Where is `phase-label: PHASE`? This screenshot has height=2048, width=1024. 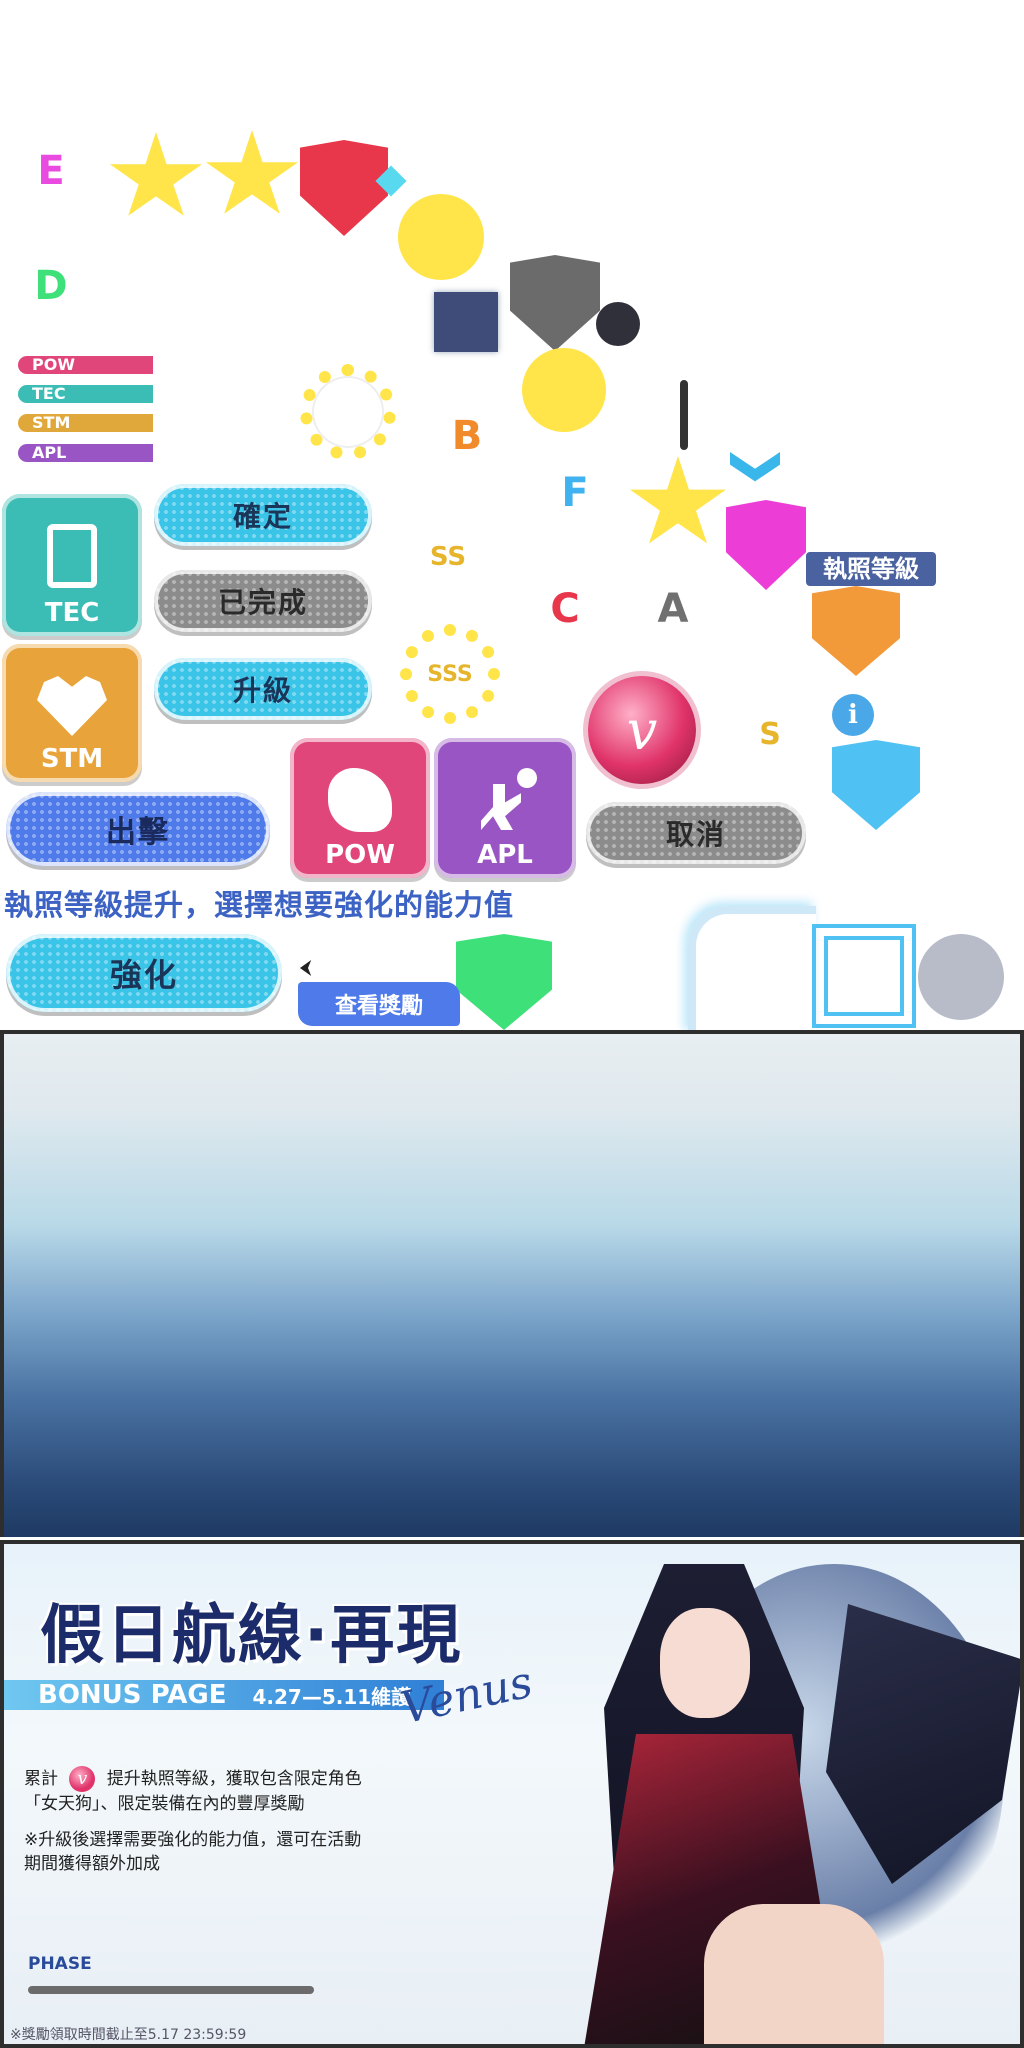
phase-label: PHASE is located at coordinates (60, 1964).